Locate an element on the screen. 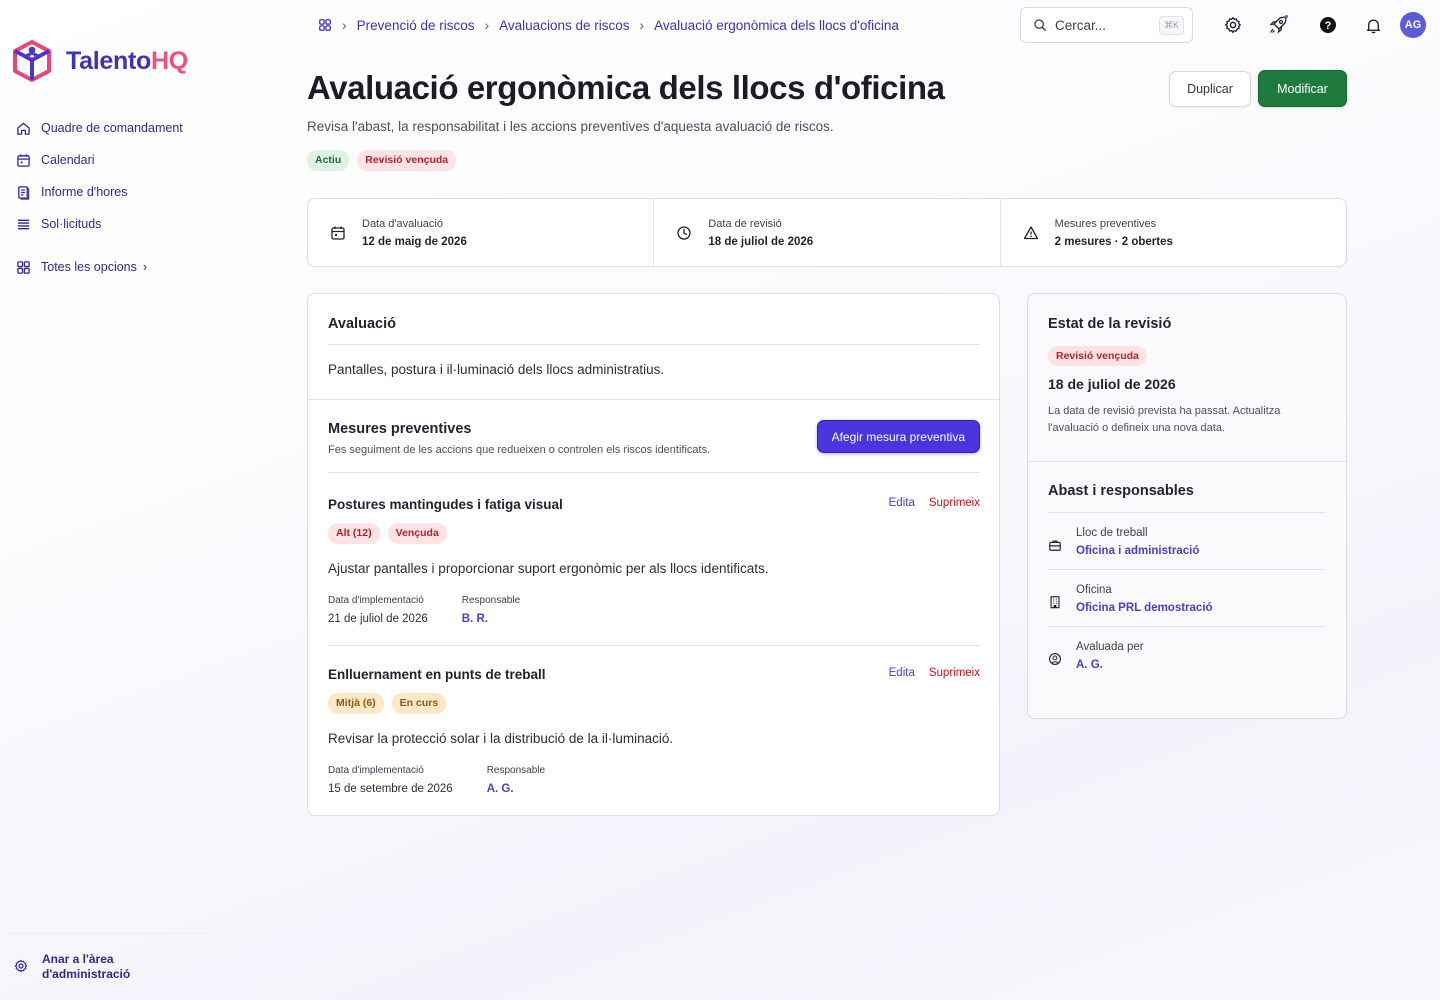 Image resolution: width=1440 pixels, height=1000 pixels. user-icon is located at coordinates (1055, 659).